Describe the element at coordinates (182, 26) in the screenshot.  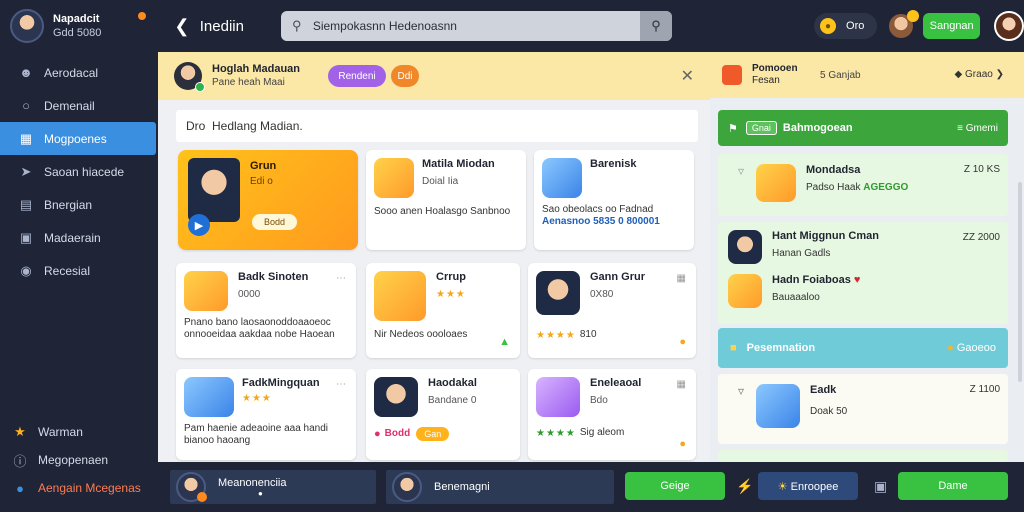
I see `back-arrow-icon: ❮` at that location.